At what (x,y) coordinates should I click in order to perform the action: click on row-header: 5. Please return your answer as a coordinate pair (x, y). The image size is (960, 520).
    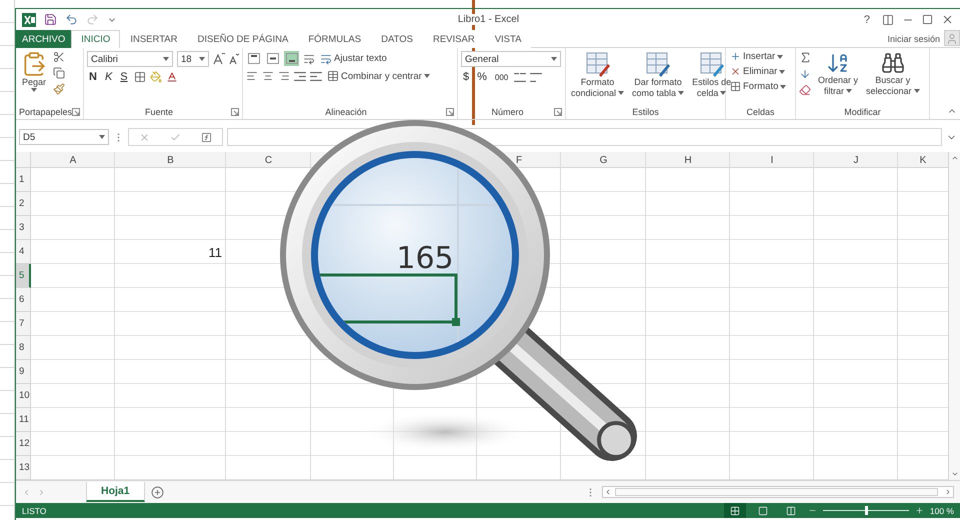
    Looking at the image, I should click on (23, 276).